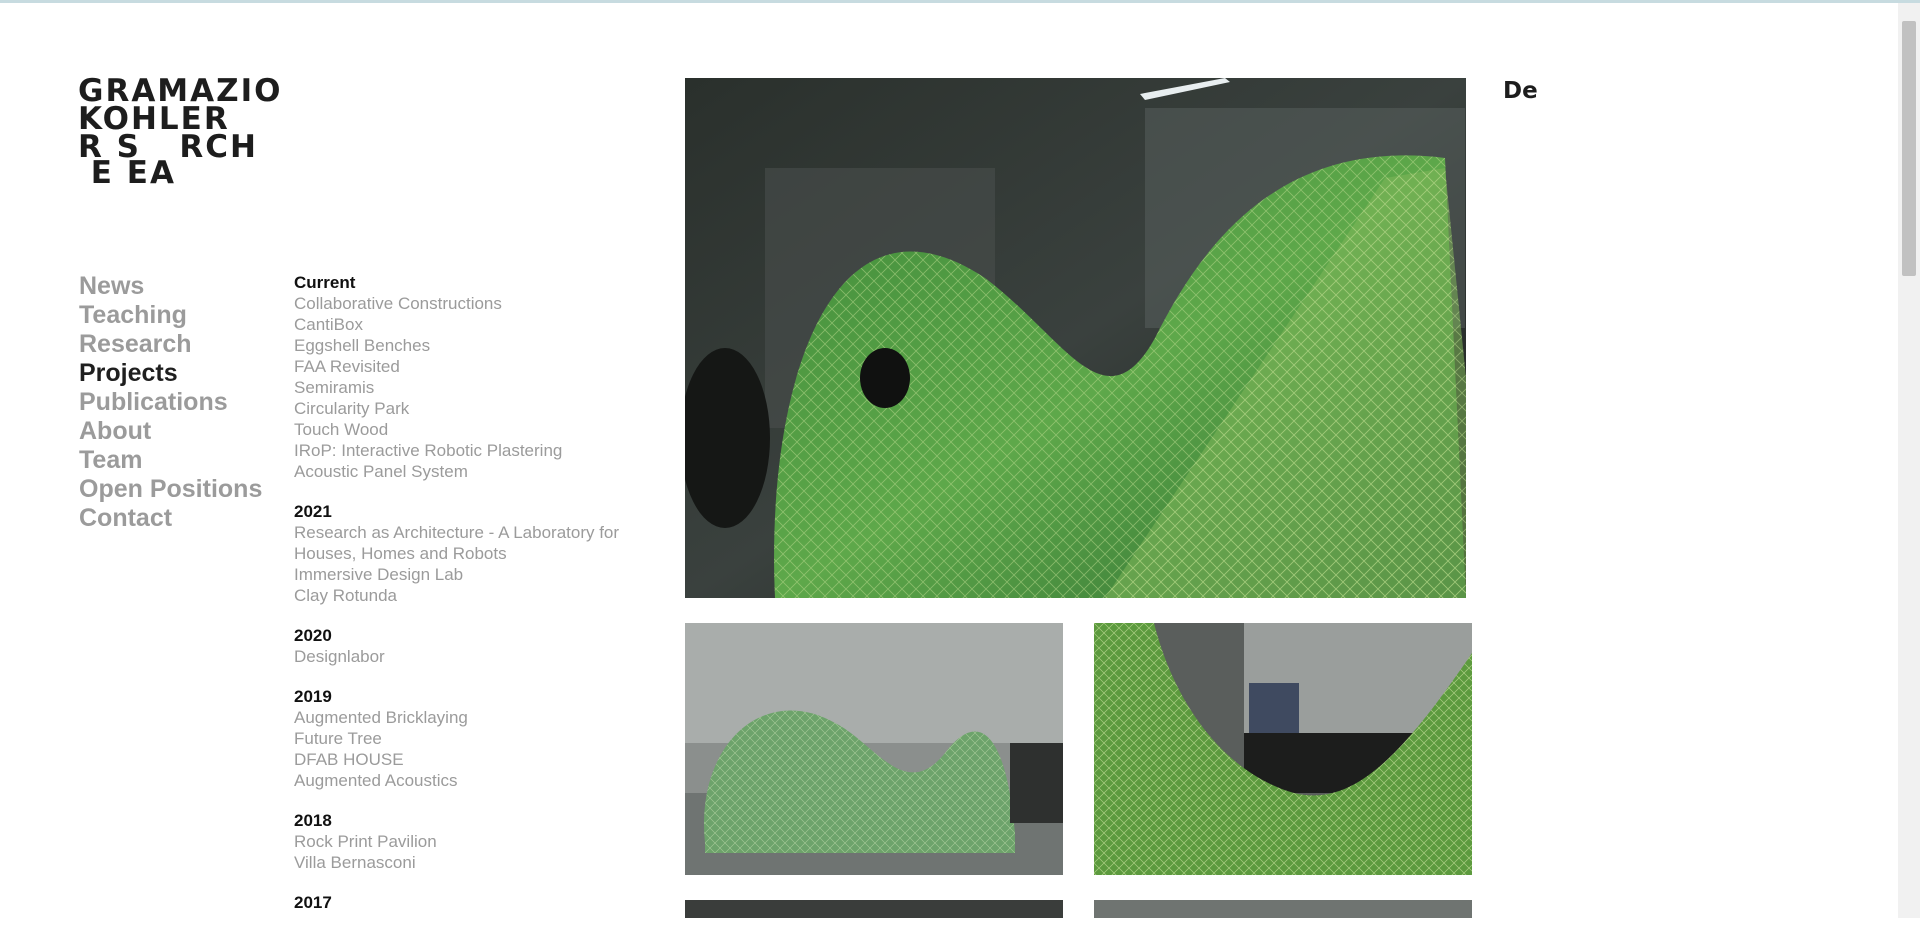 The height and width of the screenshot is (932, 1920). Describe the element at coordinates (325, 282) in the screenshot. I see `project-group-heading: Current` at that location.